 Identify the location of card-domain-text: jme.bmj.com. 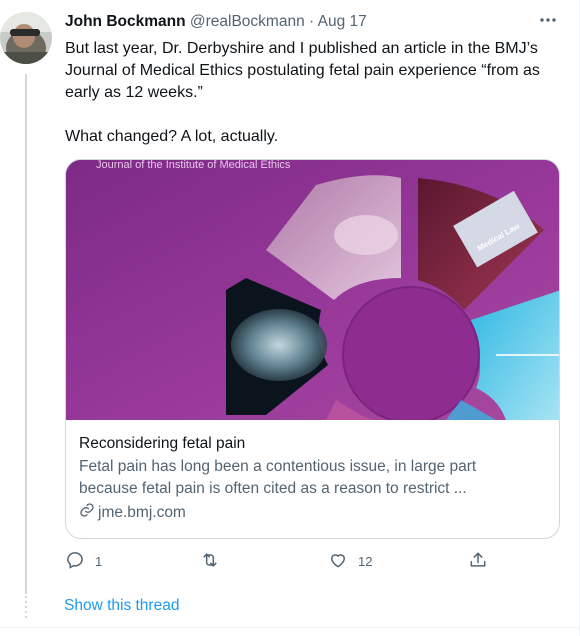
(142, 512).